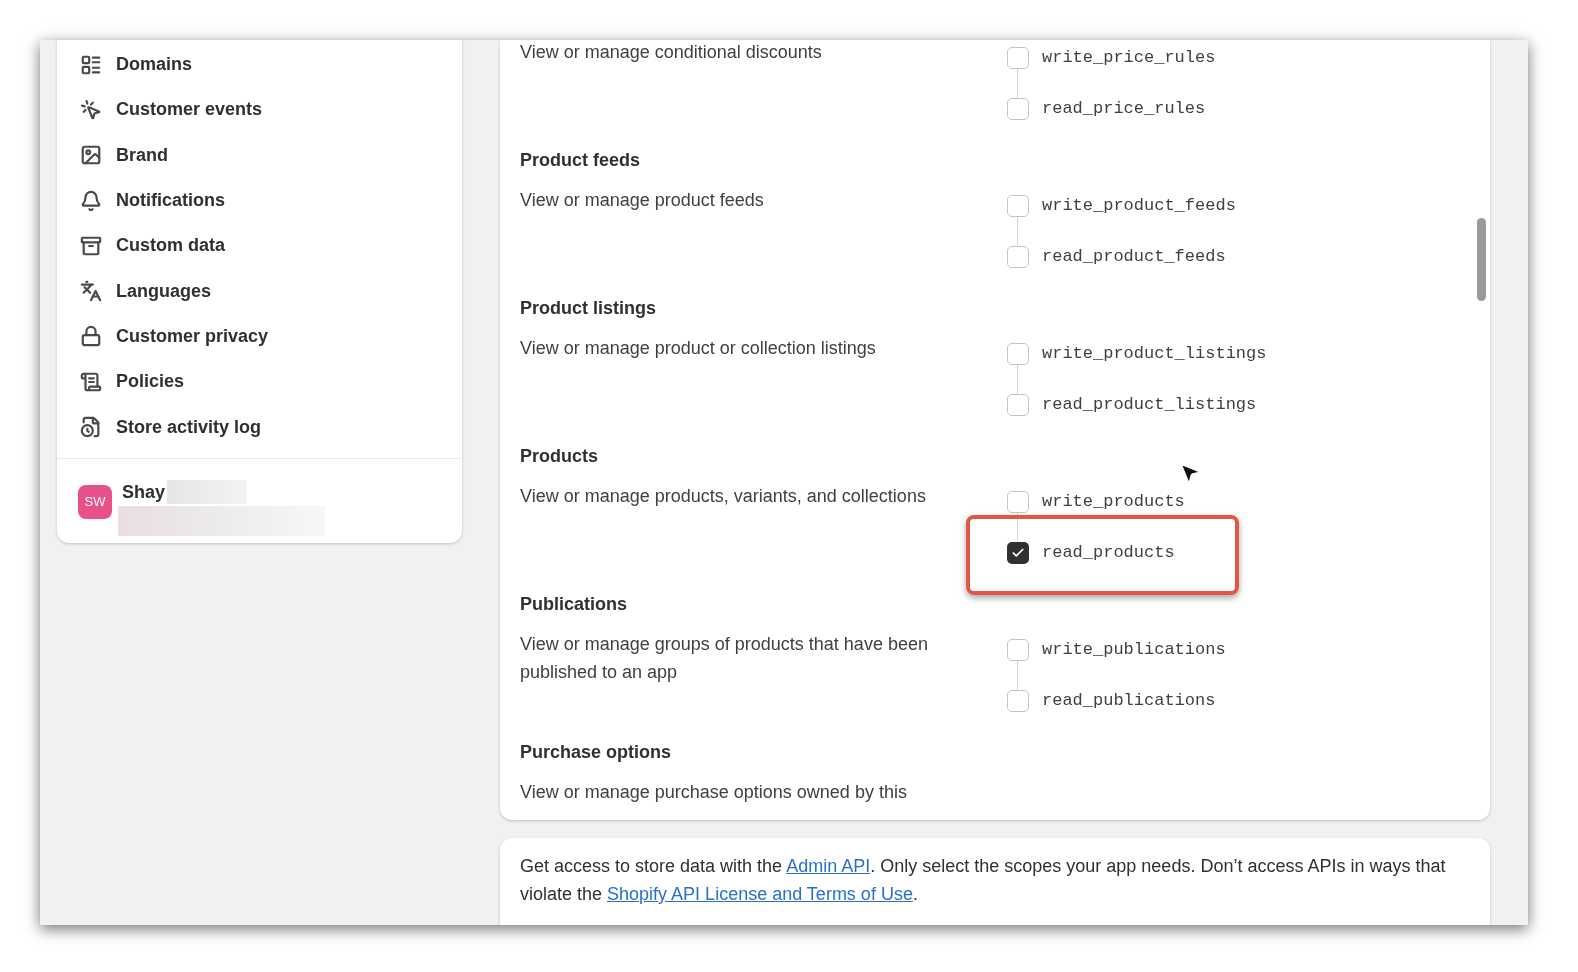 The height and width of the screenshot is (972, 1578). Describe the element at coordinates (271, 382) in the screenshot. I see `sidebar-item: Policies` at that location.